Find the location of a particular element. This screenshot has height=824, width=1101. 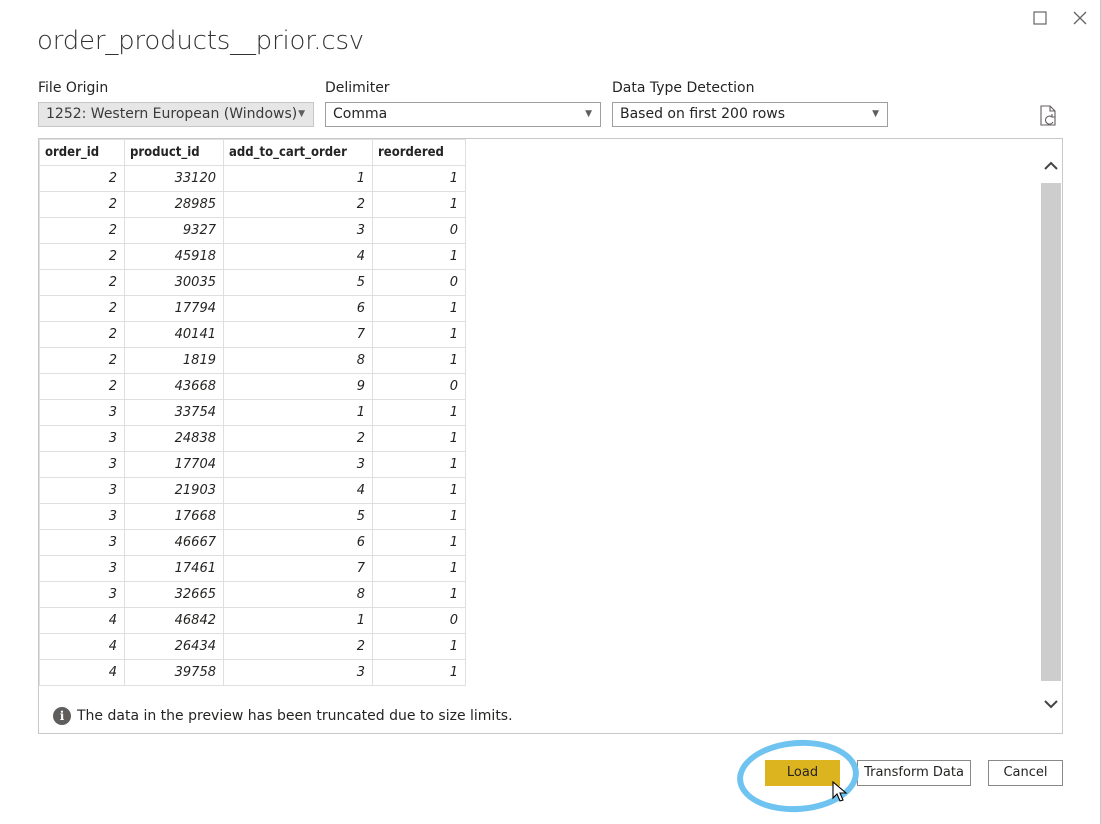

table-row: 4 46842 1 0 is located at coordinates (252, 620).